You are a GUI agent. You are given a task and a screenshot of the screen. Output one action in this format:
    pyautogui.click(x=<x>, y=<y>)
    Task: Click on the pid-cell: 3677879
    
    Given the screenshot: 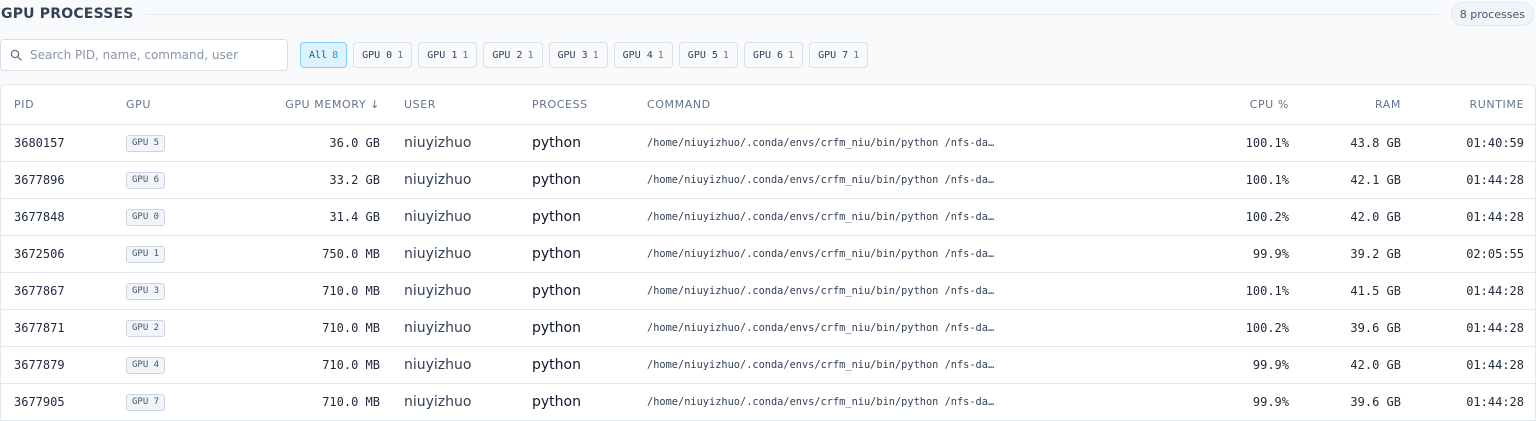 What is the action you would take?
    pyautogui.click(x=39, y=365)
    